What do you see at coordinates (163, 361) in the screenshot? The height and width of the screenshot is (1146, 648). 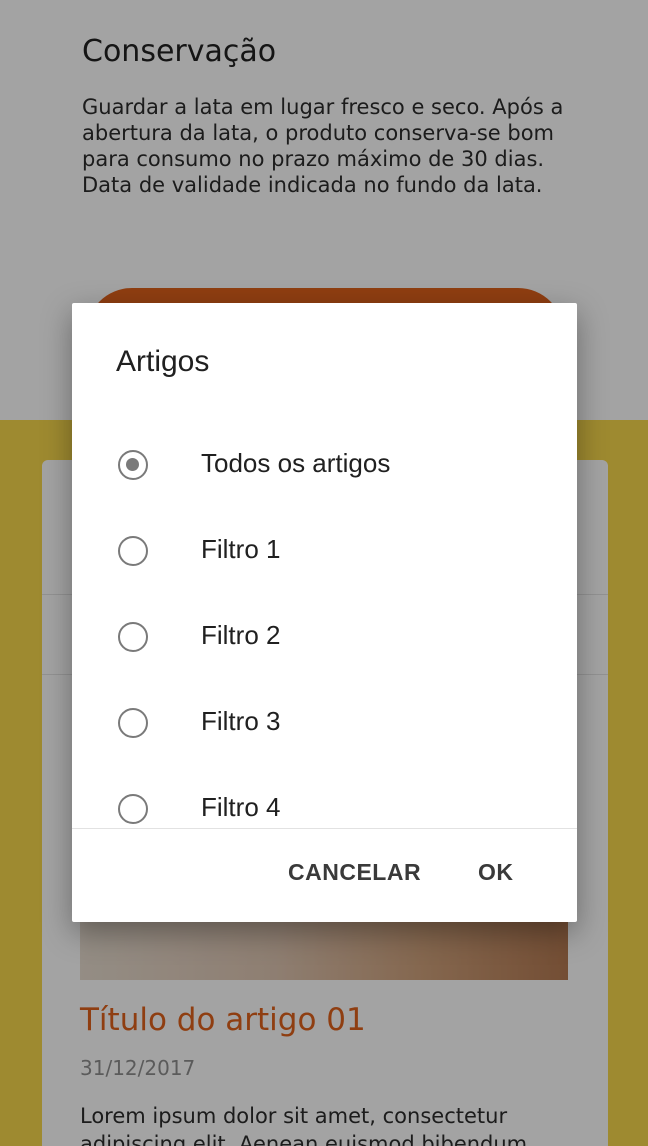 I see `dialog-title: Artigos` at bounding box center [163, 361].